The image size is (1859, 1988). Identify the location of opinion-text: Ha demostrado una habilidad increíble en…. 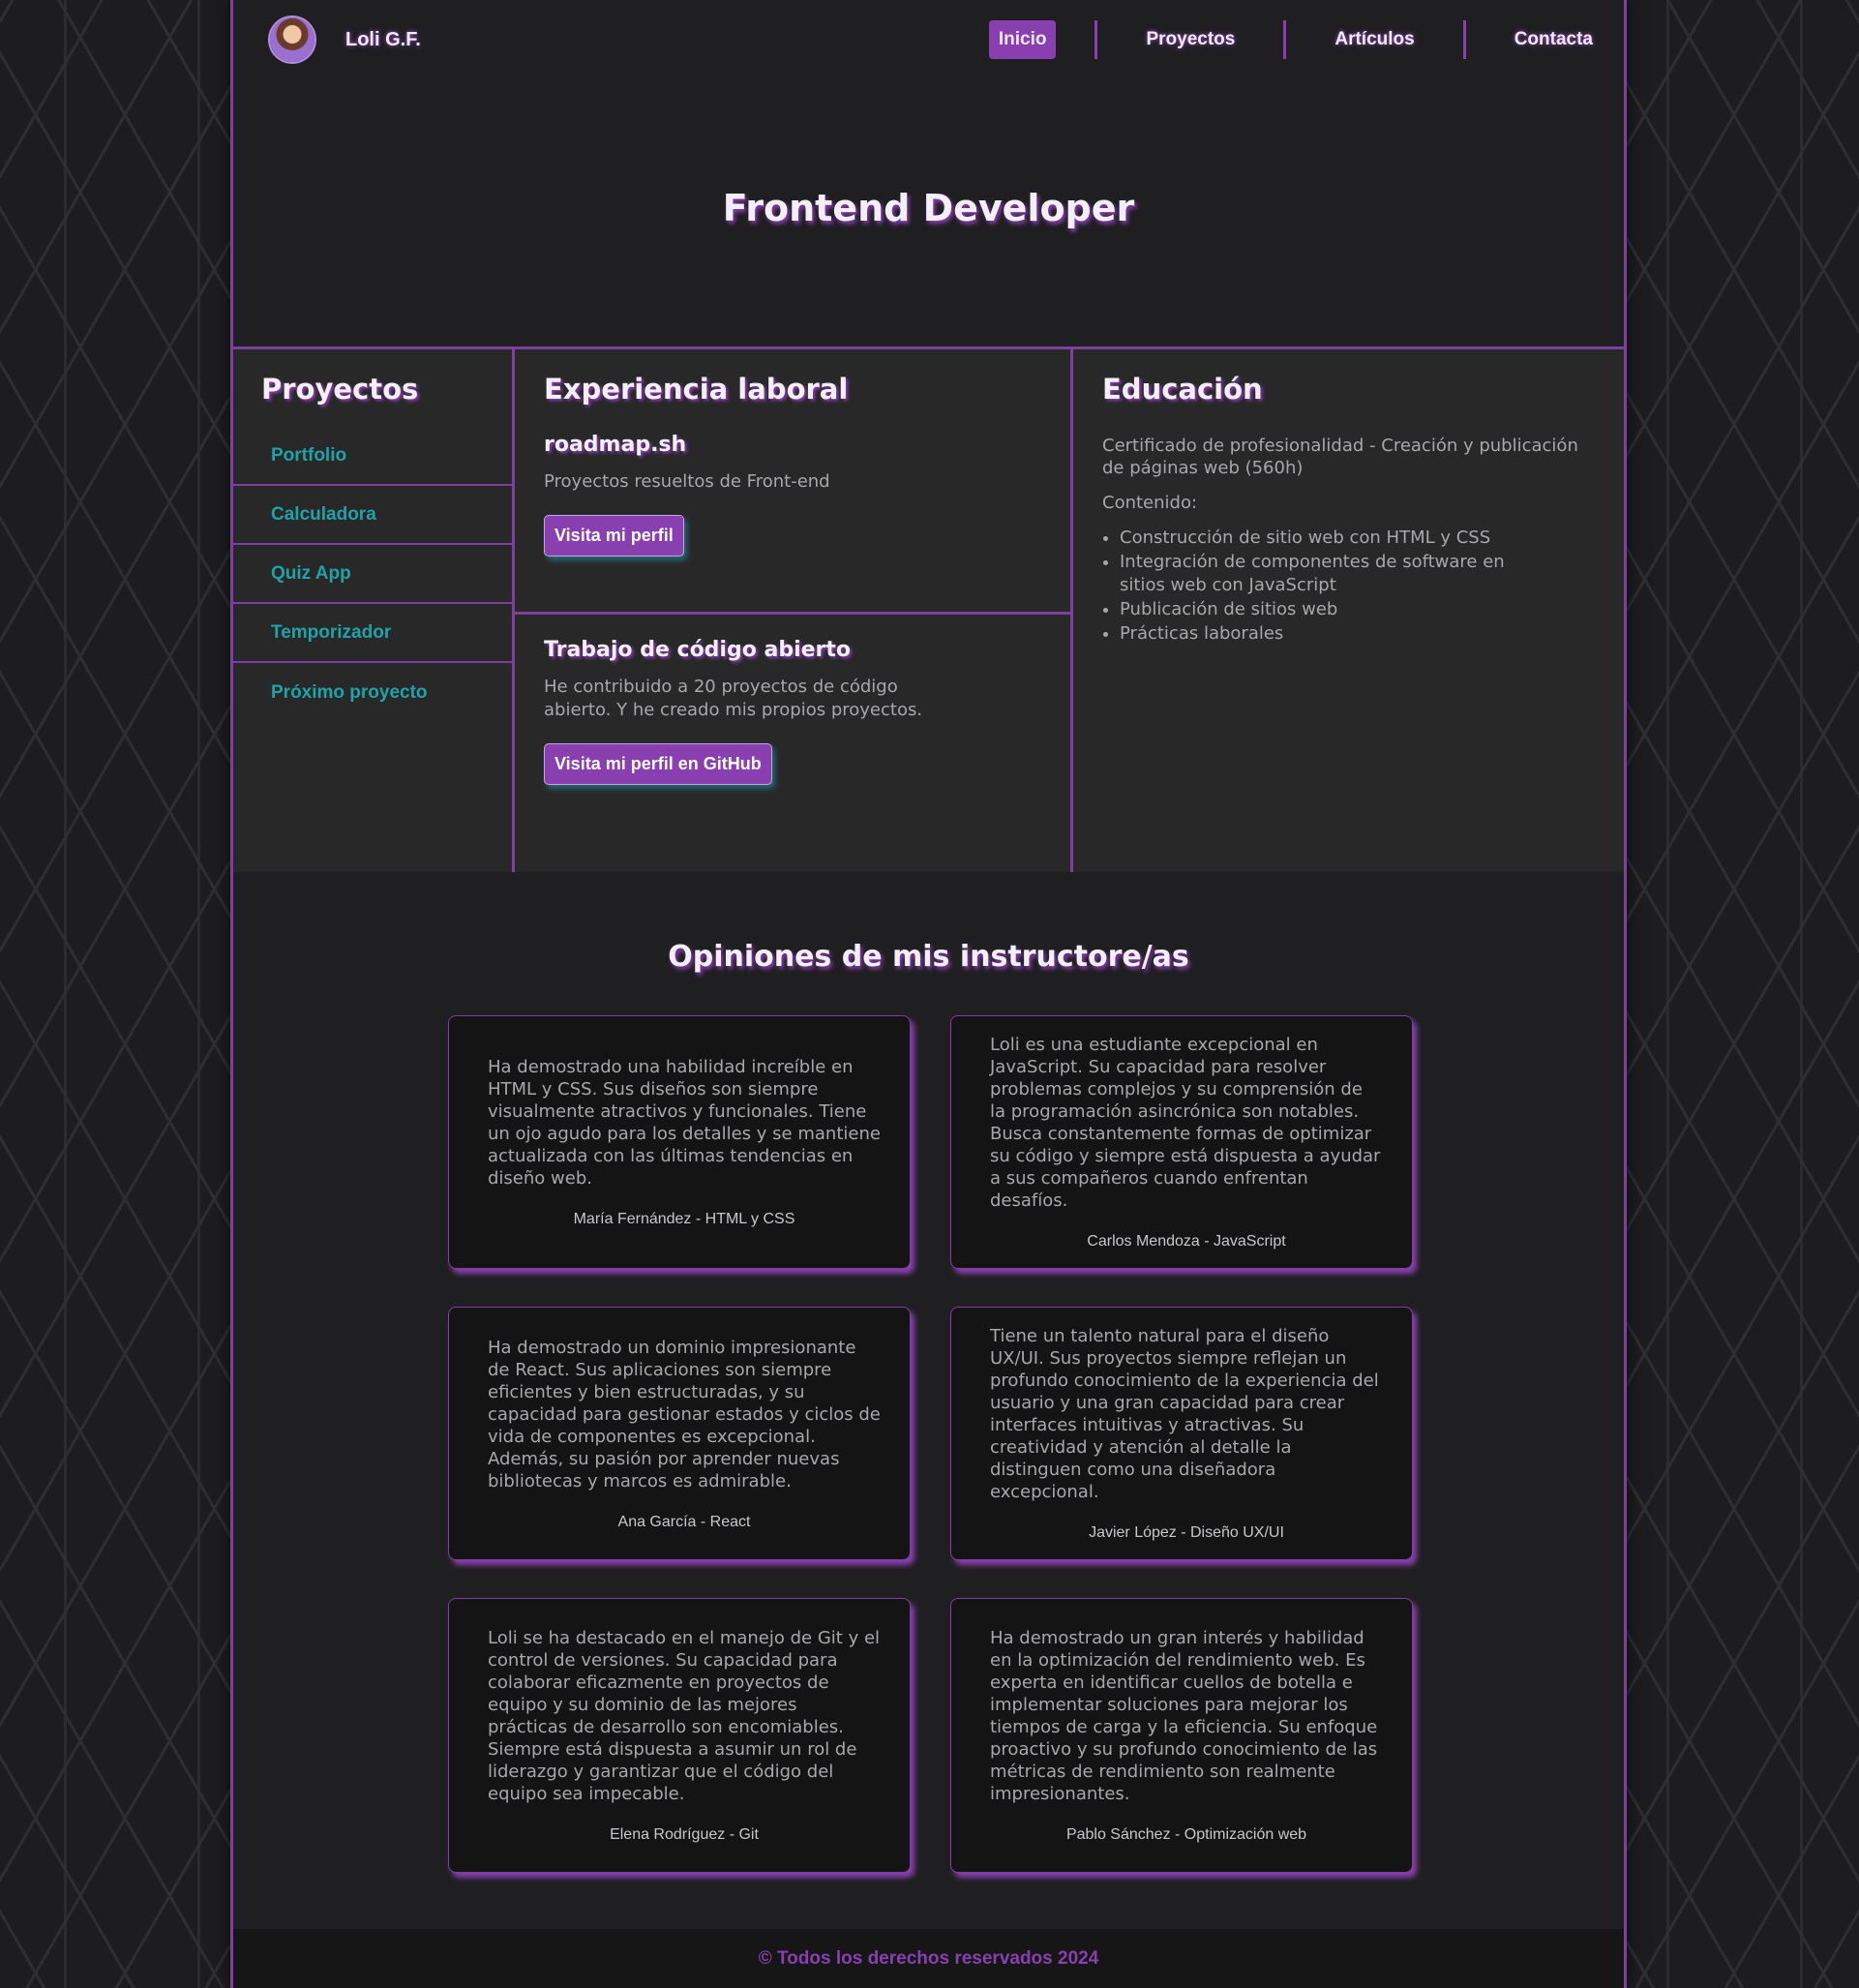
(685, 1123).